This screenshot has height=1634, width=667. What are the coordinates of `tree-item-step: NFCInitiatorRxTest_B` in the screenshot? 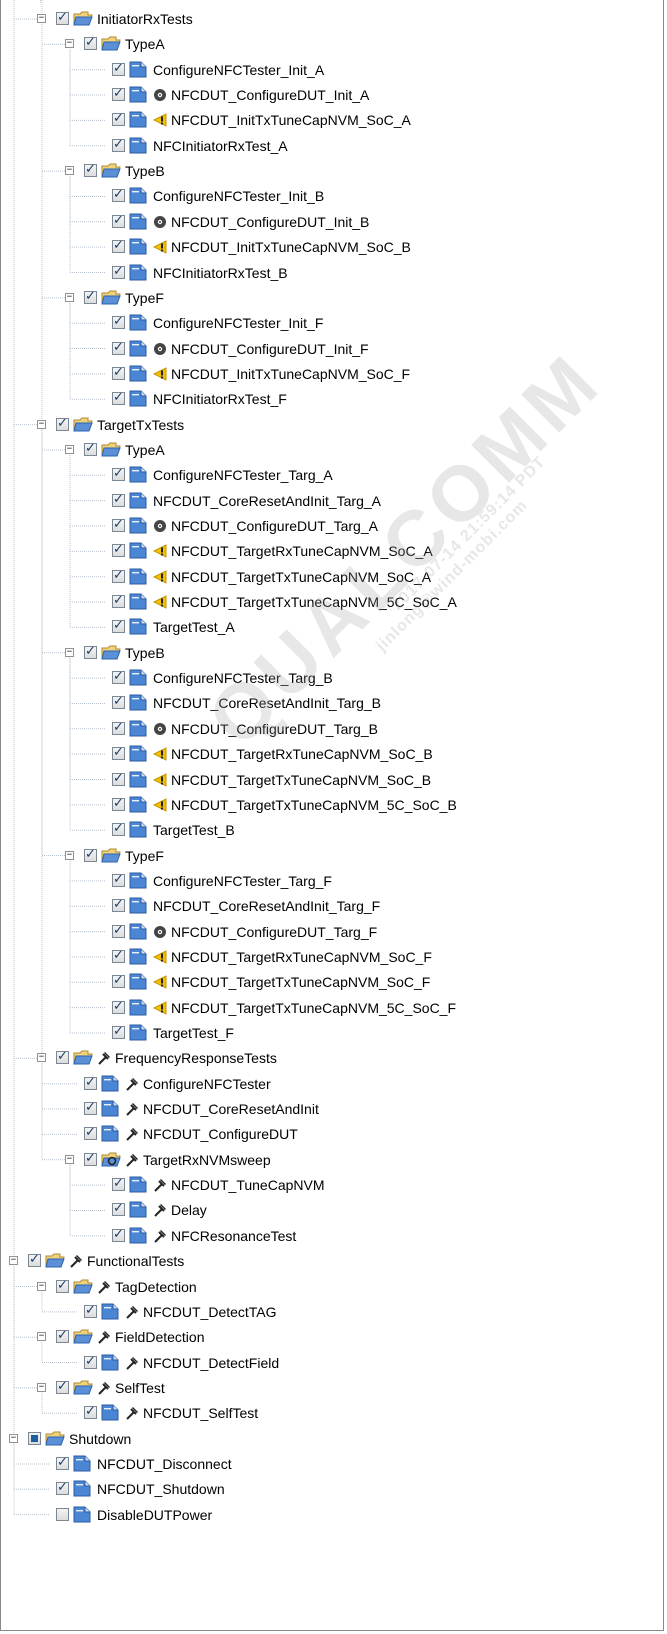 It's located at (330, 273).